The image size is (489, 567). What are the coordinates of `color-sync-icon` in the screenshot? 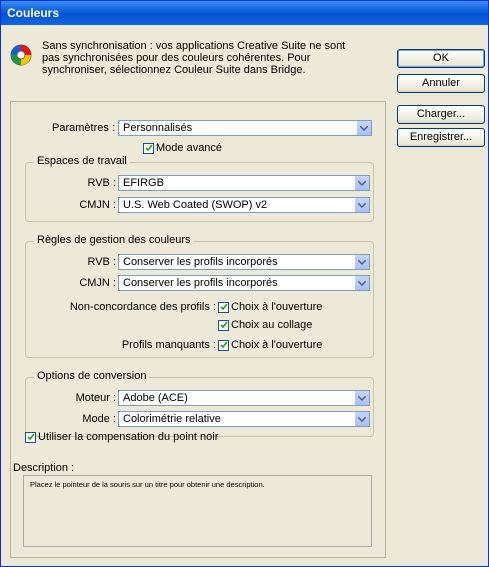 It's located at (21, 55).